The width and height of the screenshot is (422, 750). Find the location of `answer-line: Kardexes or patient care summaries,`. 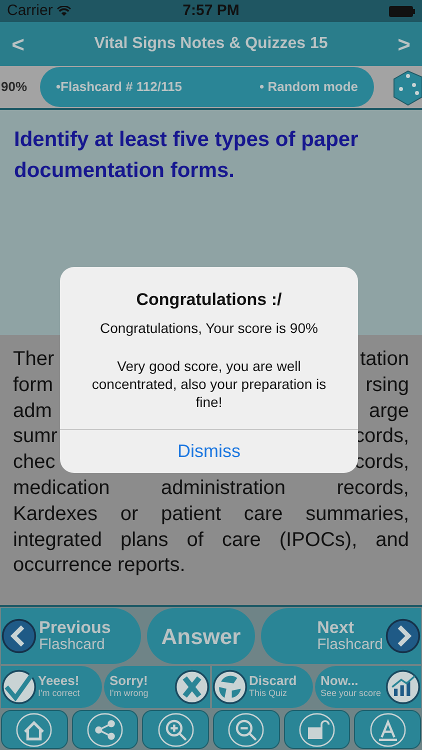

answer-line: Kardexes or patient care summaries, is located at coordinates (211, 514).